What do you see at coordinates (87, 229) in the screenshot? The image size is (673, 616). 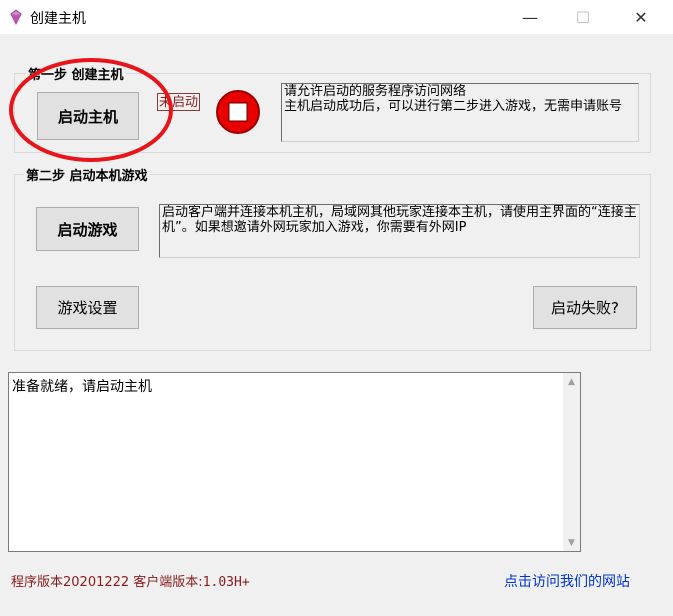 I see `start-game-button: 启动游戏` at bounding box center [87, 229].